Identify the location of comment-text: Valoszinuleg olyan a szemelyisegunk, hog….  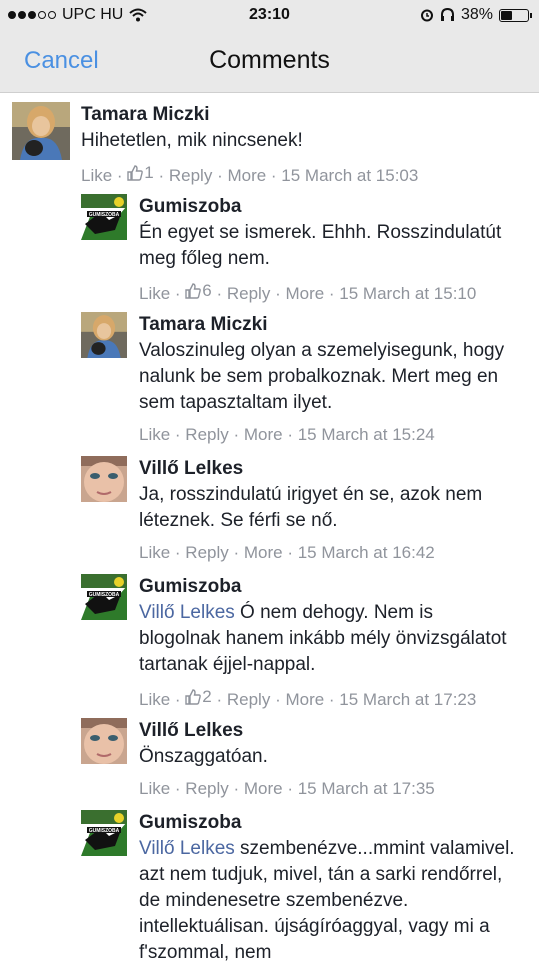
(329, 377).